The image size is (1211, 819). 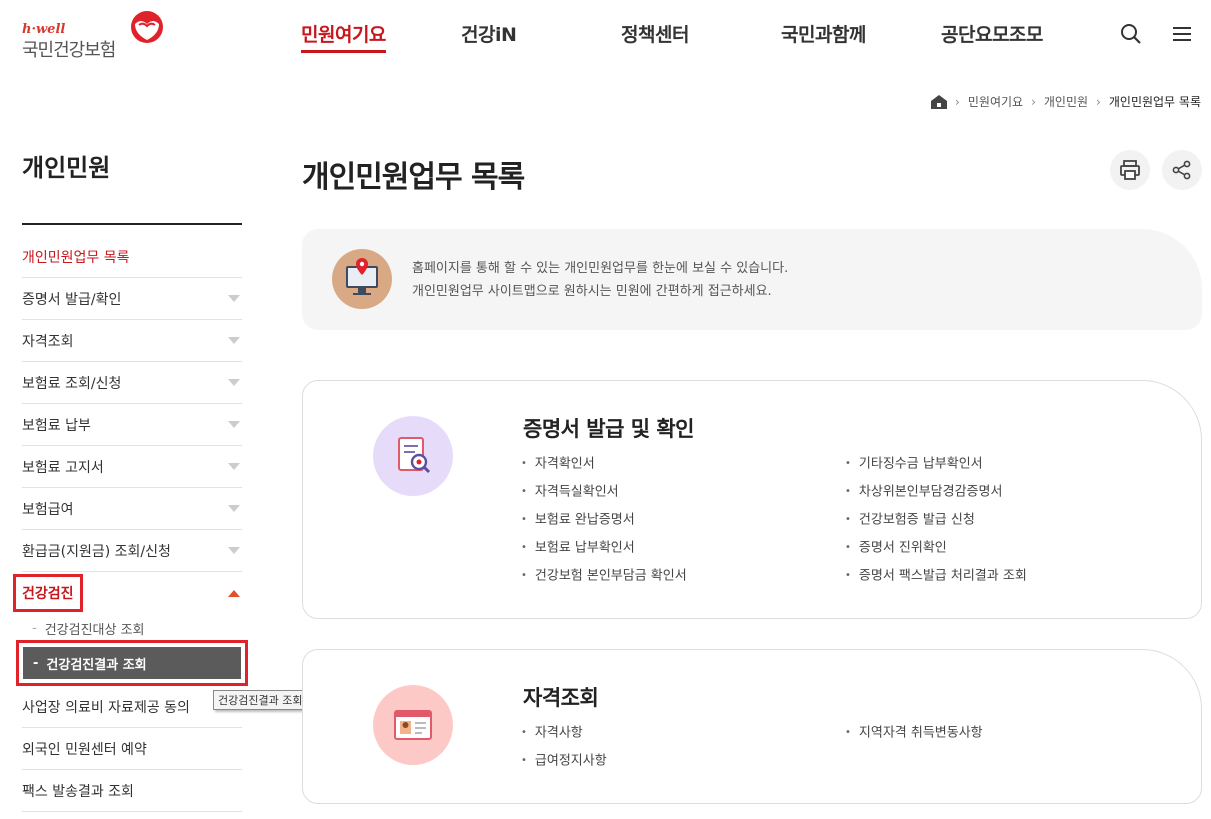 I want to click on home-icon, so click(x=939, y=101).